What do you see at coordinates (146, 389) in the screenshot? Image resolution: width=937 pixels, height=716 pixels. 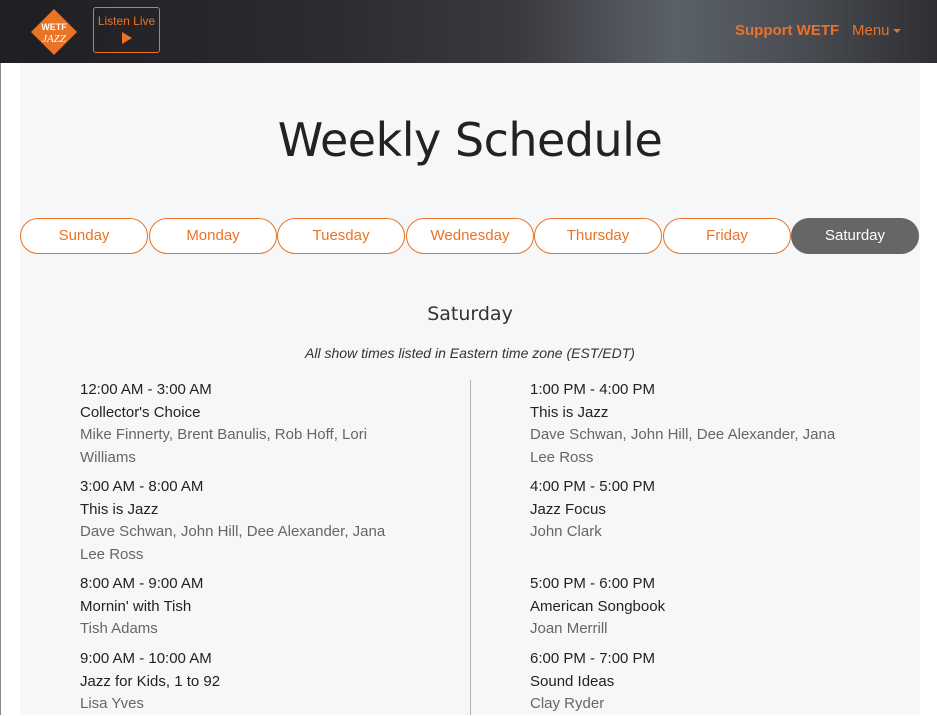 I see `slot-time: 12:00 AM - 3:00 AM` at bounding box center [146, 389].